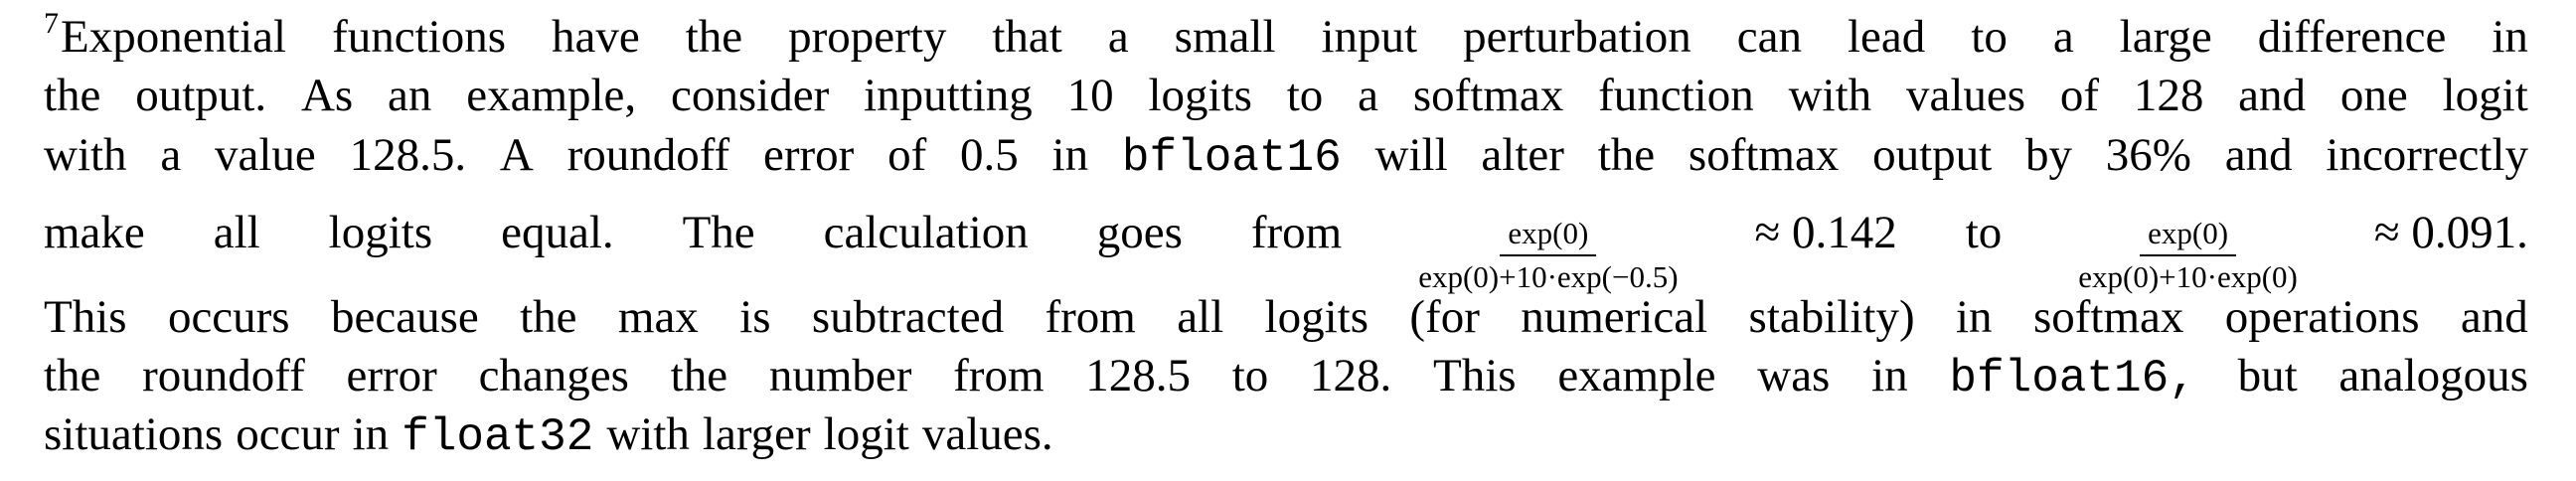  Describe the element at coordinates (201, 95) in the screenshot. I see `word: output.` at that location.